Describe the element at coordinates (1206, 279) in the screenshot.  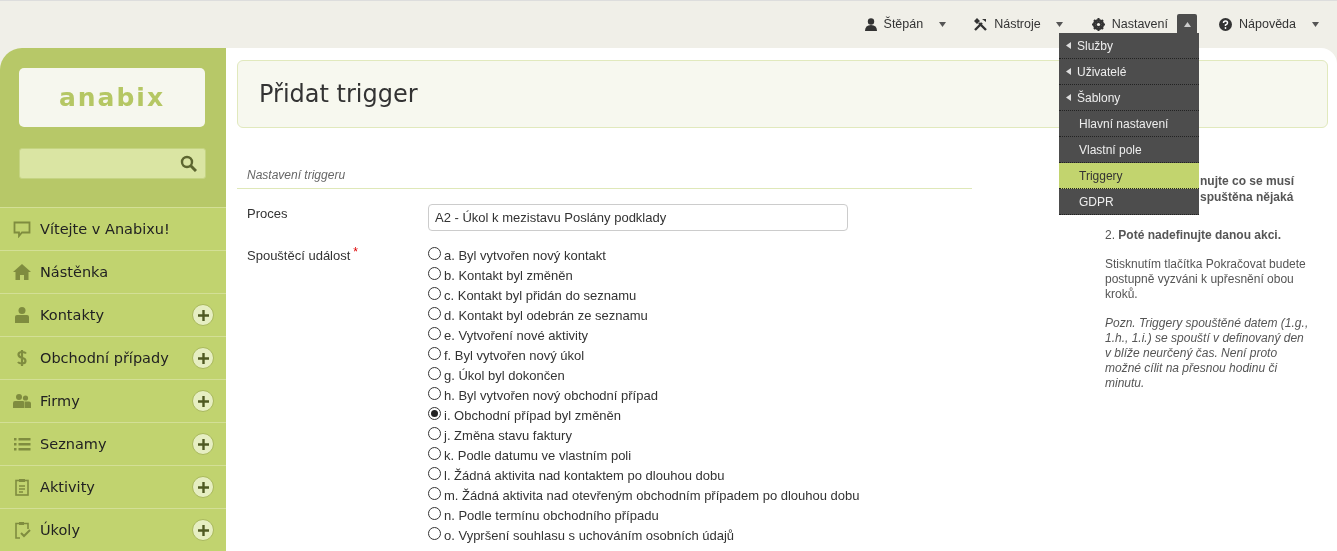
I see `help-text: Stisknutím tlačítka Pokračovat budete postupně vyzváni k upřesnění obou kroků.` at that location.